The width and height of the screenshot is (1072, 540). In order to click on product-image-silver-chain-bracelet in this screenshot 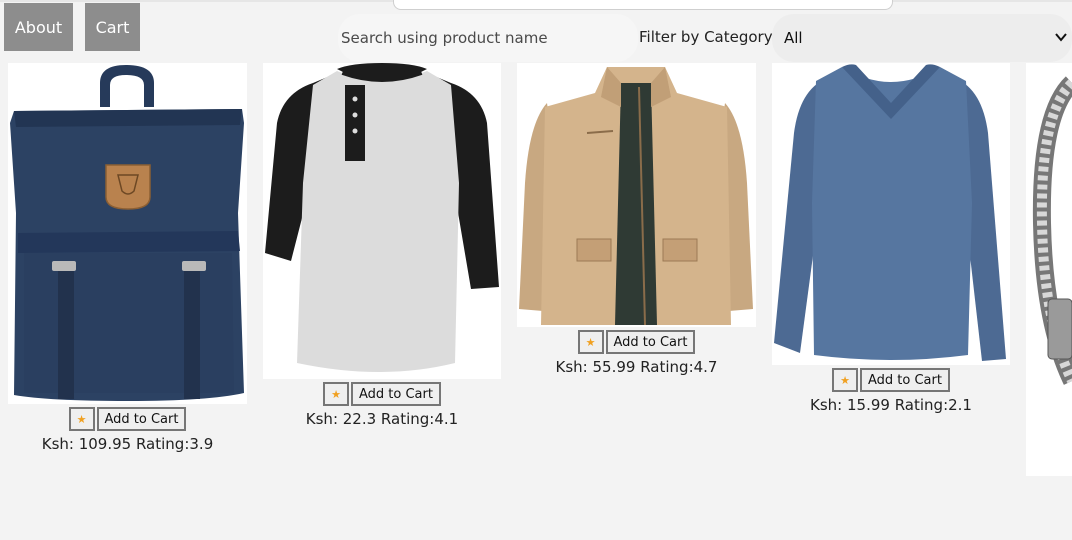, I will do `click(1049, 269)`.